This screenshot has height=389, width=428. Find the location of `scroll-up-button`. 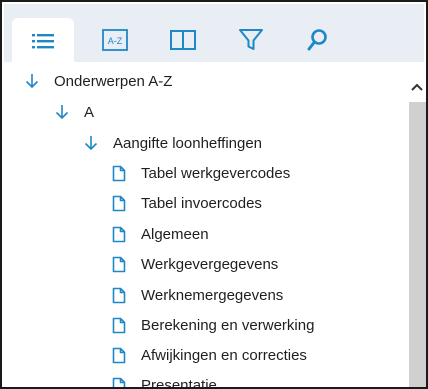

scroll-up-button is located at coordinates (416, 87).